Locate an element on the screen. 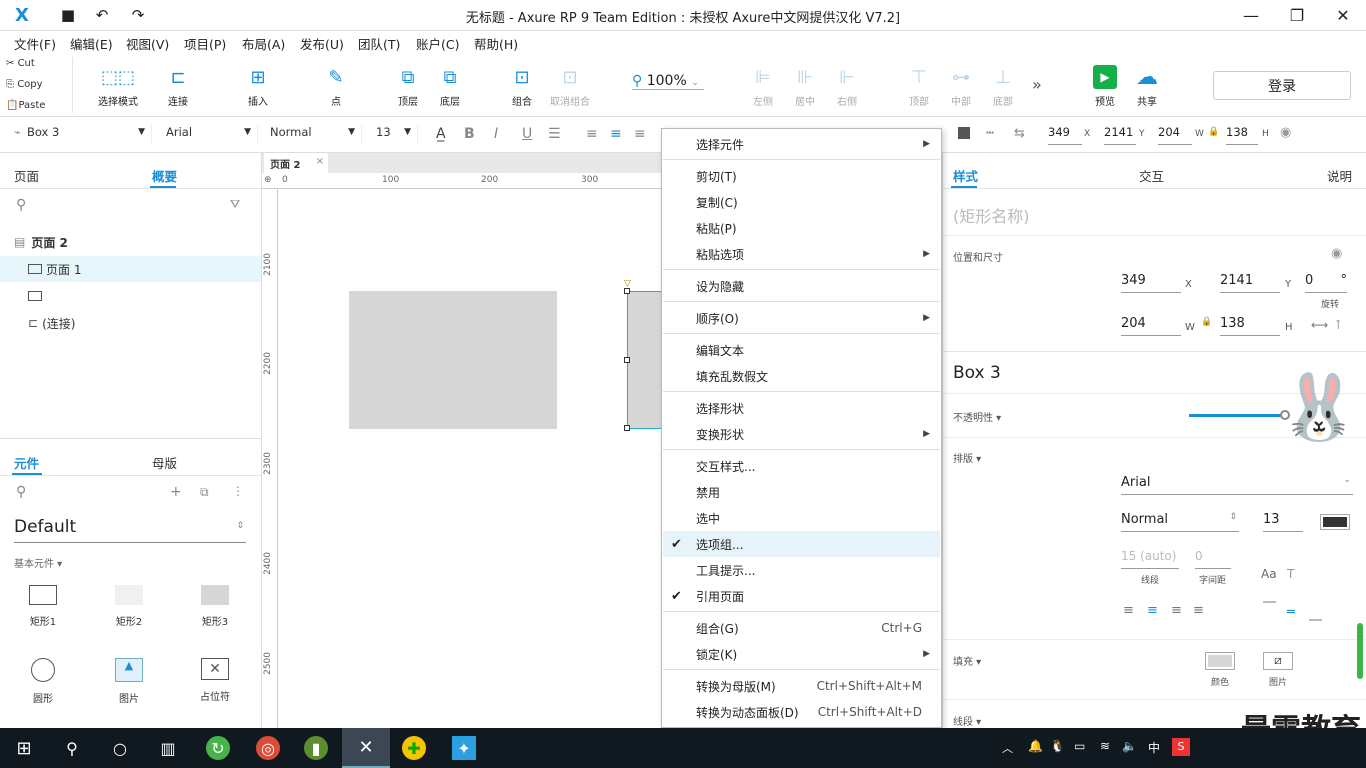 The height and width of the screenshot is (768, 1366). filter-icon: ⛛ is located at coordinates (235, 204).